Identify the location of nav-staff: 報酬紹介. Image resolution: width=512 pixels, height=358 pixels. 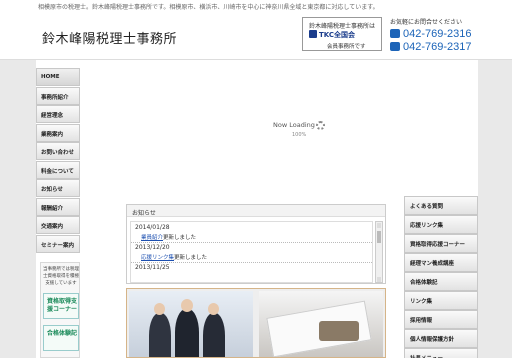
(58, 206).